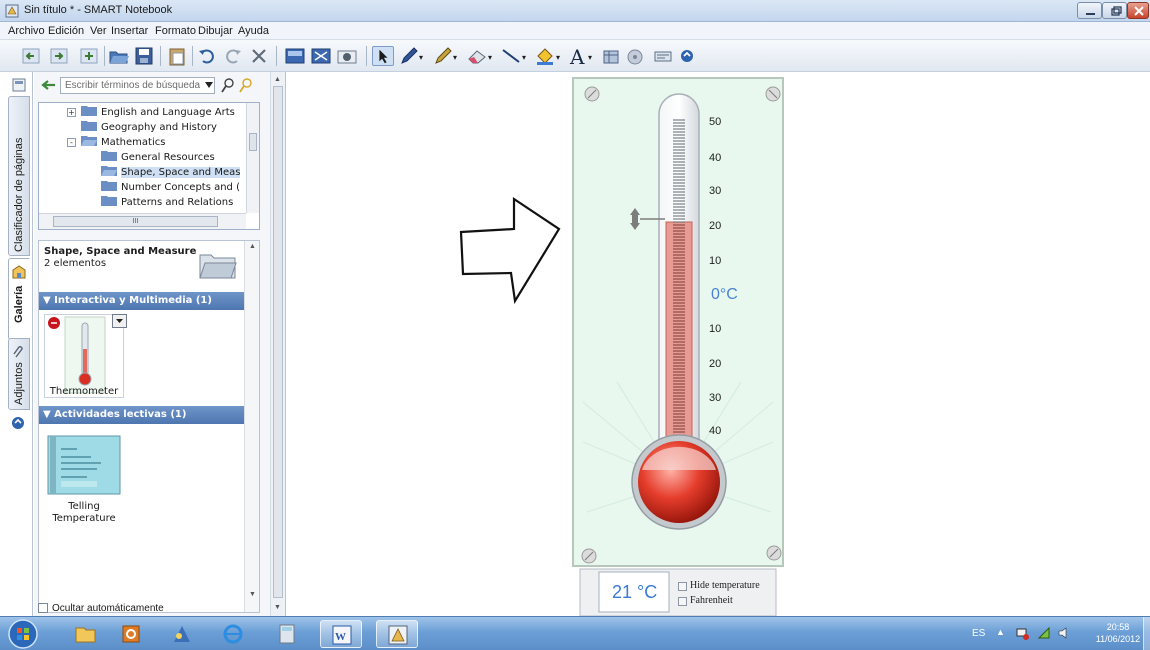 The height and width of the screenshot is (650, 1150). What do you see at coordinates (23, 634) in the screenshot?
I see `start-icon` at bounding box center [23, 634].